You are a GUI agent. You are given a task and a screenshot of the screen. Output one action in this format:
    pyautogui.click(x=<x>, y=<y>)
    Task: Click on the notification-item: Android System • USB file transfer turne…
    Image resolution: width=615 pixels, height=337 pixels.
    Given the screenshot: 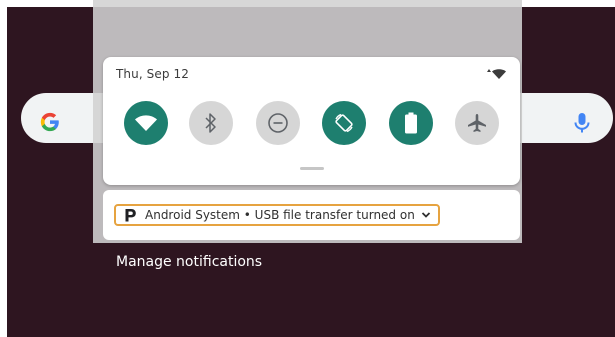 What is the action you would take?
    pyautogui.click(x=277, y=215)
    